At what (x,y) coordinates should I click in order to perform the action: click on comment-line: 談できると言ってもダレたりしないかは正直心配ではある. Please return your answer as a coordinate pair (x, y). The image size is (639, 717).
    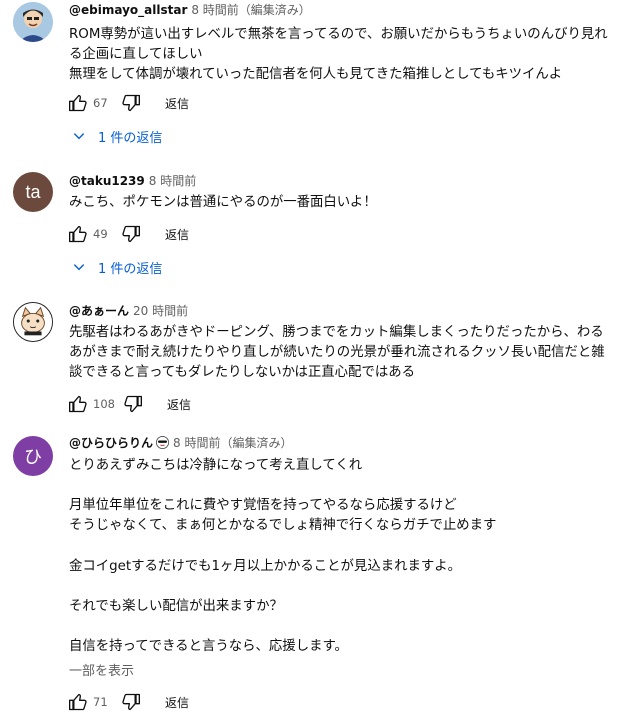
    Looking at the image, I should click on (242, 372).